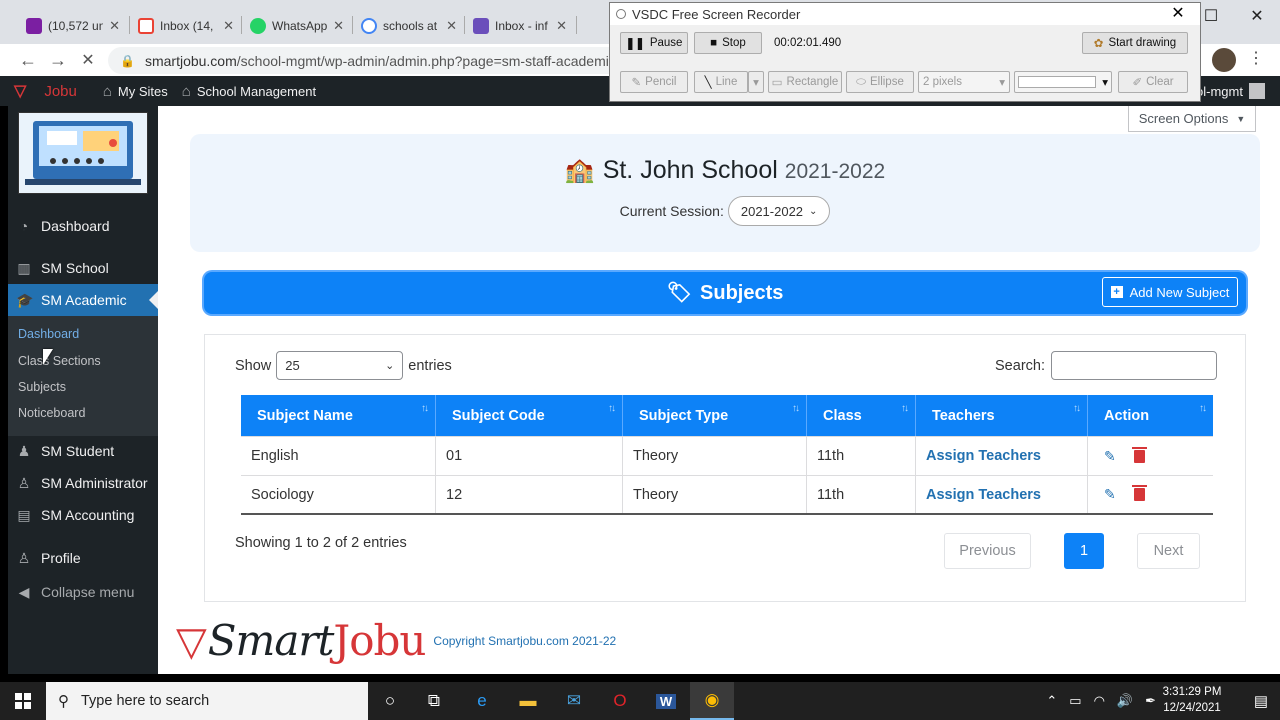  What do you see at coordinates (1075, 701) in the screenshot?
I see `battery-icon: ▭` at bounding box center [1075, 701].